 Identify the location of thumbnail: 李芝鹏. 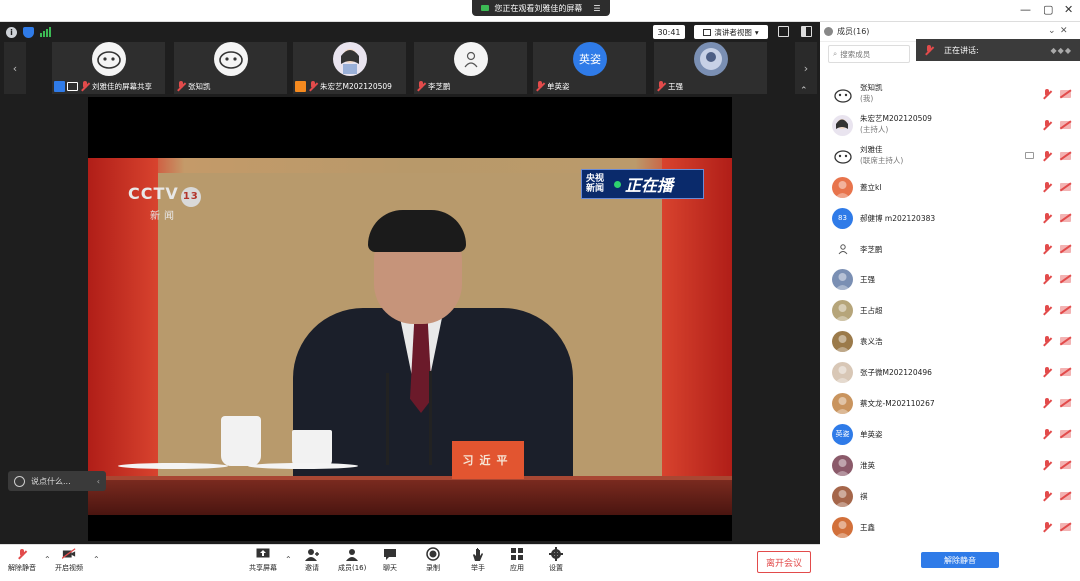
(470, 68).